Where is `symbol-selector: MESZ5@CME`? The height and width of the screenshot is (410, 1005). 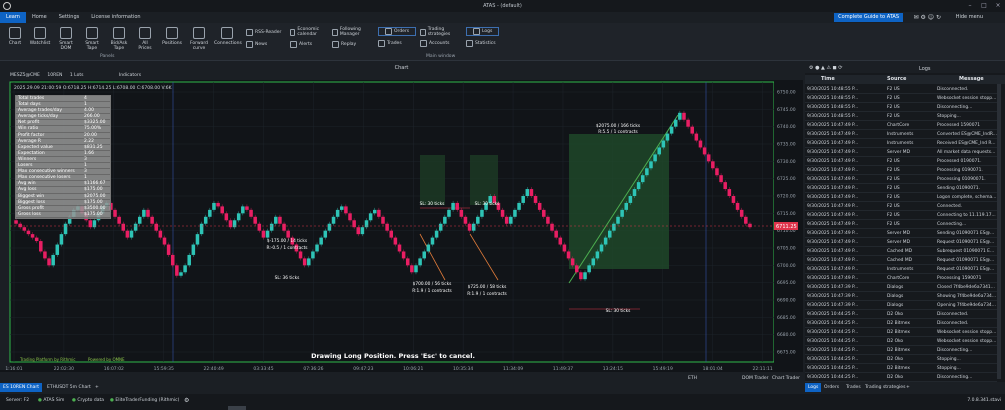 symbol-selector: MESZ5@CME is located at coordinates (25, 75).